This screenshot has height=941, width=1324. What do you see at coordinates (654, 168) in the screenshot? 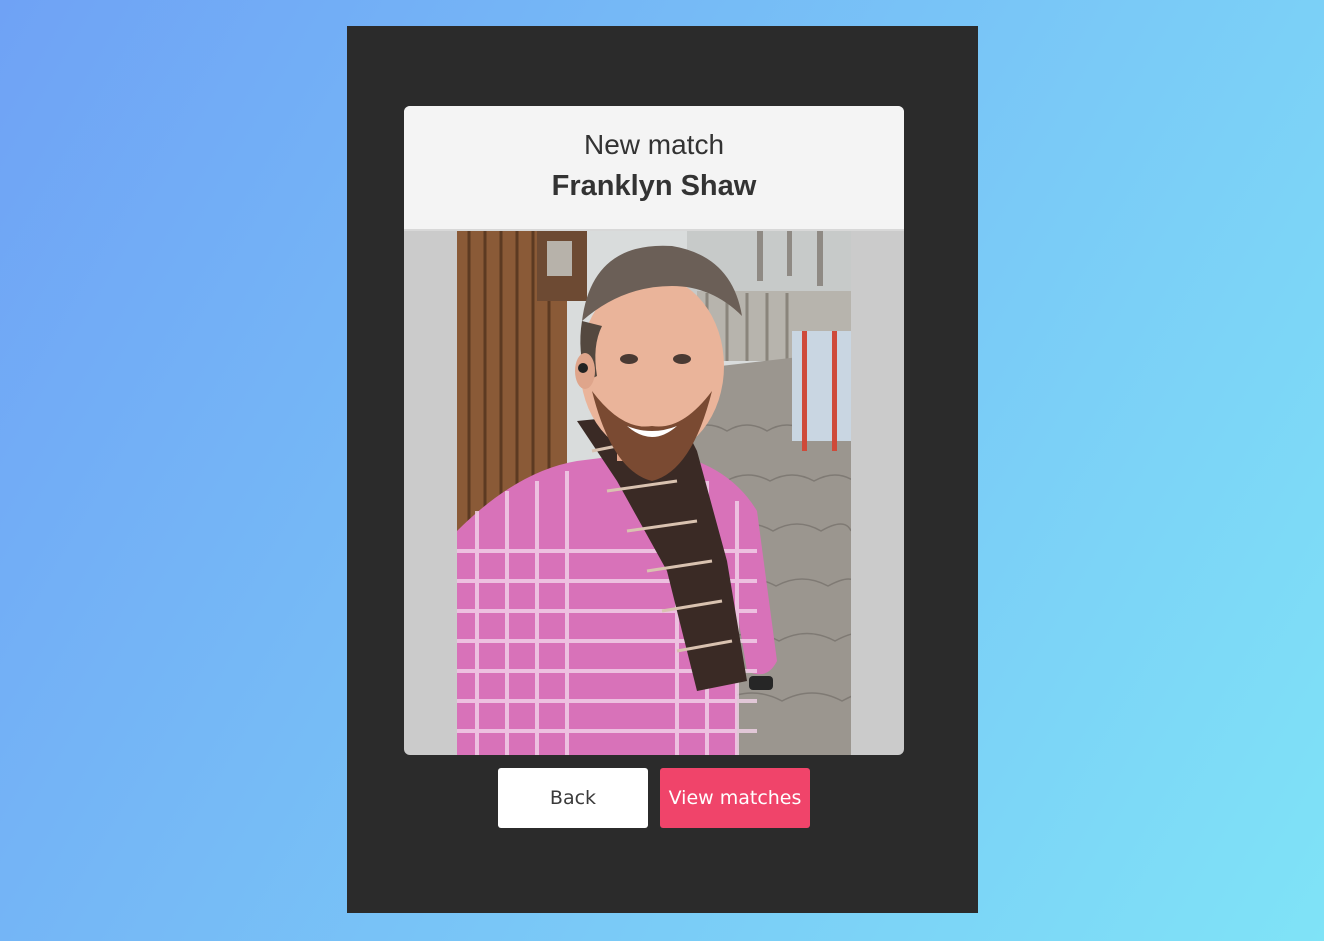
I see `match-header: New match Franklyn Shaw` at bounding box center [654, 168].